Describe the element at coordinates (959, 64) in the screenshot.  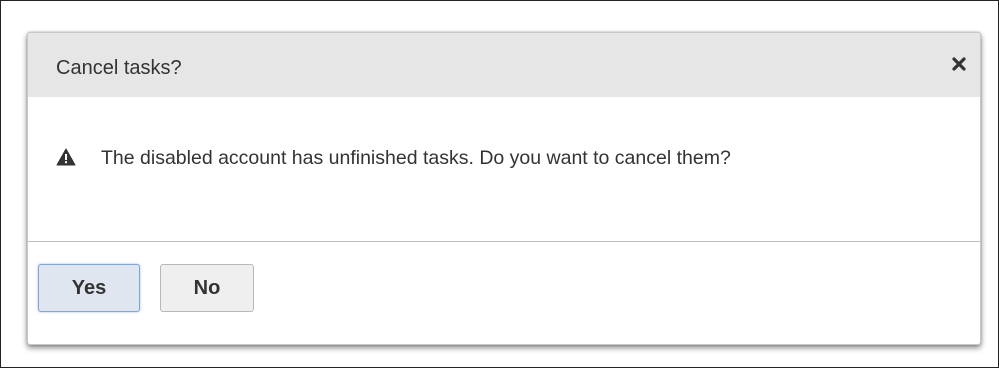
I see `close-icon` at that location.